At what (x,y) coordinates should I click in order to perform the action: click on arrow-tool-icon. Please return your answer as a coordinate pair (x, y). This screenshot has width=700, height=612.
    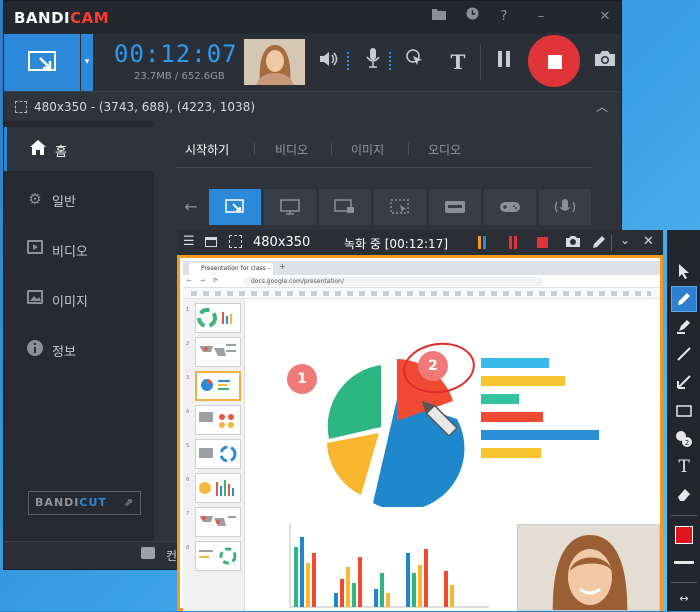
    Looking at the image, I should click on (684, 383).